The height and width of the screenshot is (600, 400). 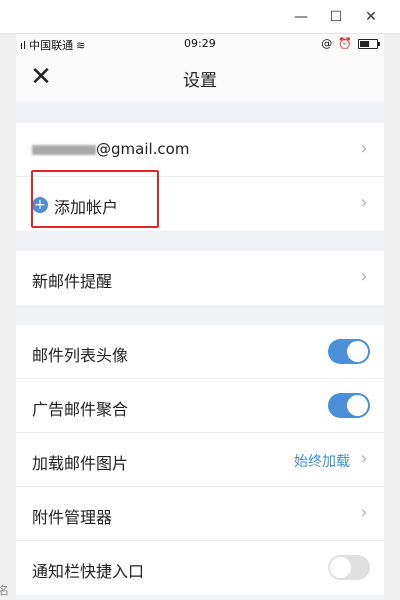 I want to click on status-bar: ıl 中国联通 ≋ 09:29 @ ⏰, so click(x=200, y=44).